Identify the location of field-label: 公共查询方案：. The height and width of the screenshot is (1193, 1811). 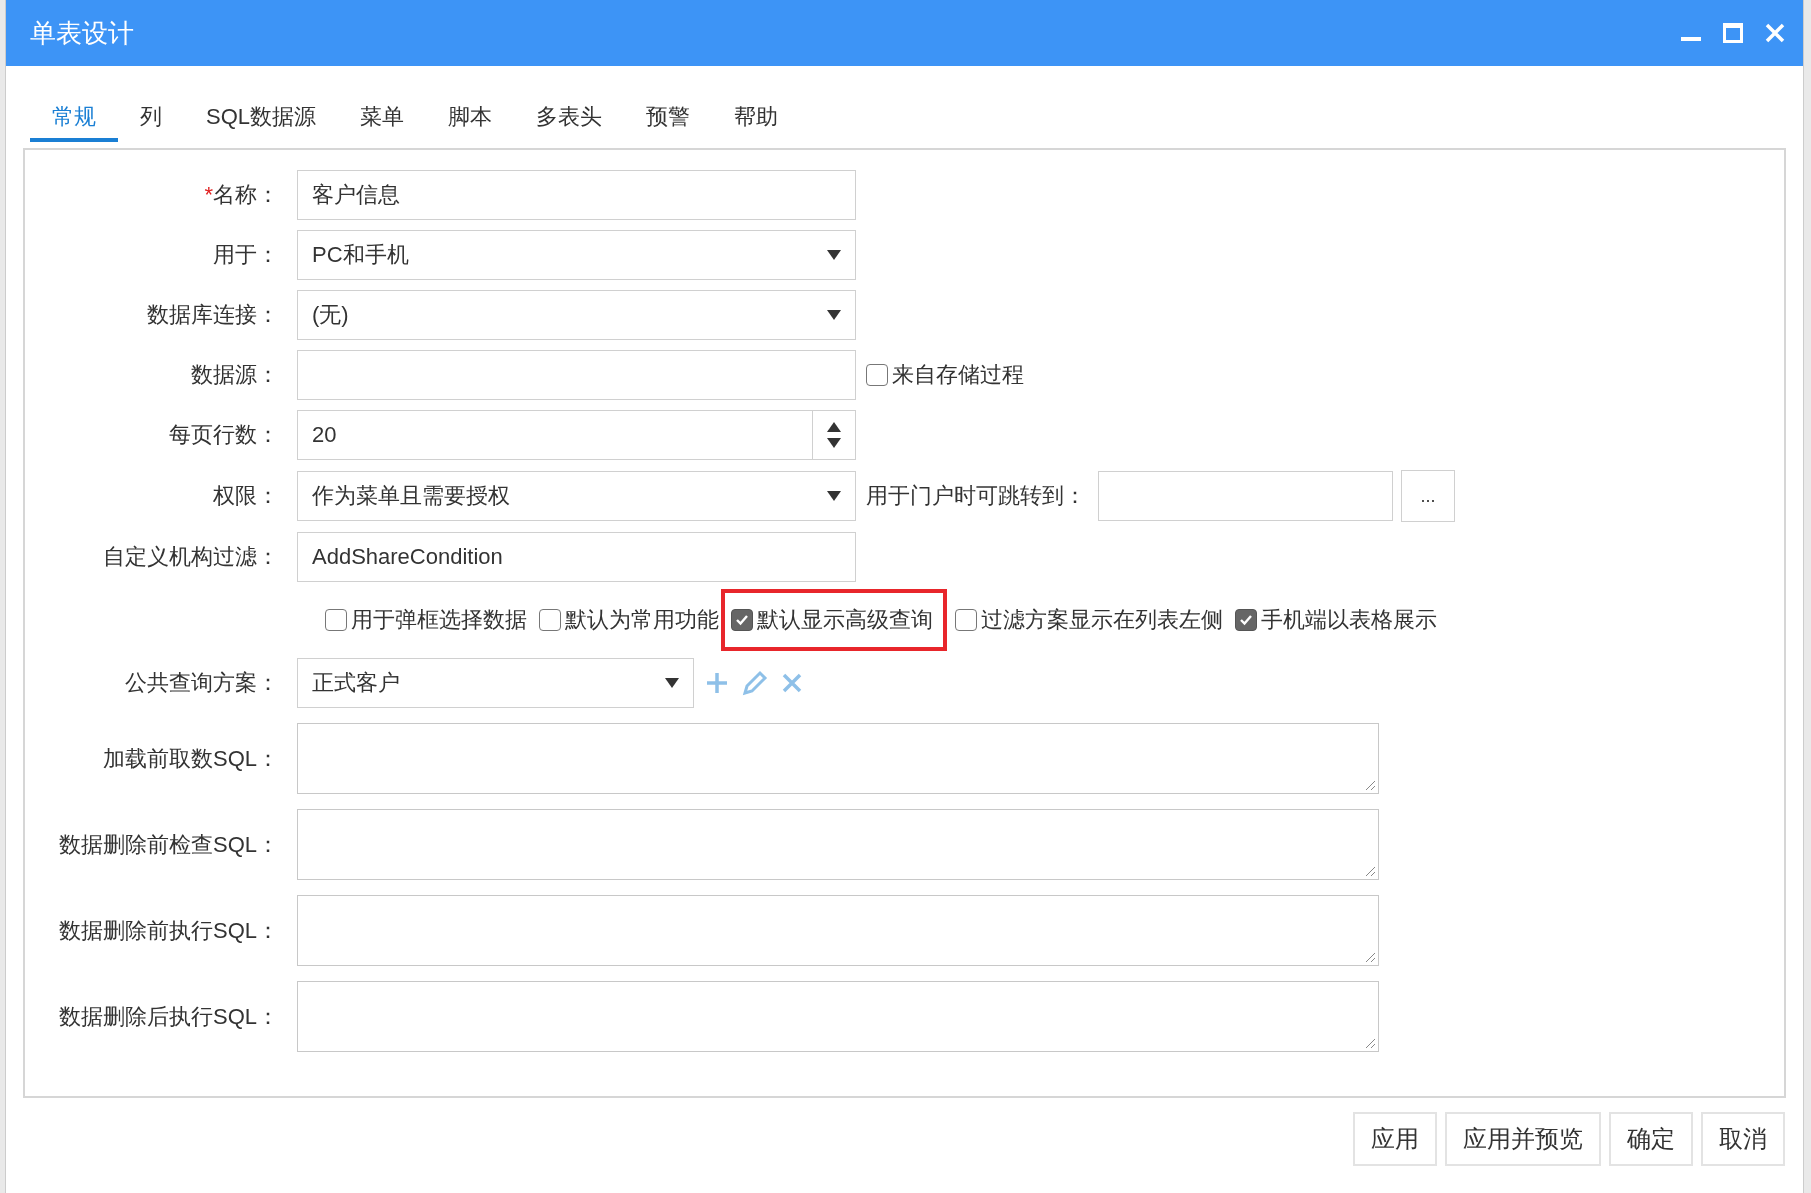
(202, 683).